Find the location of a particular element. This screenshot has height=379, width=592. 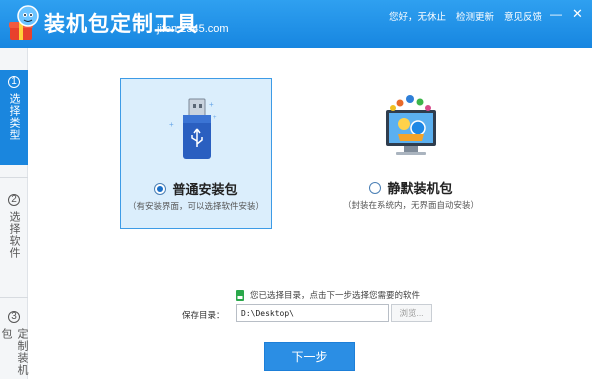

app-domain: jifen.2345.com is located at coordinates (193, 29).